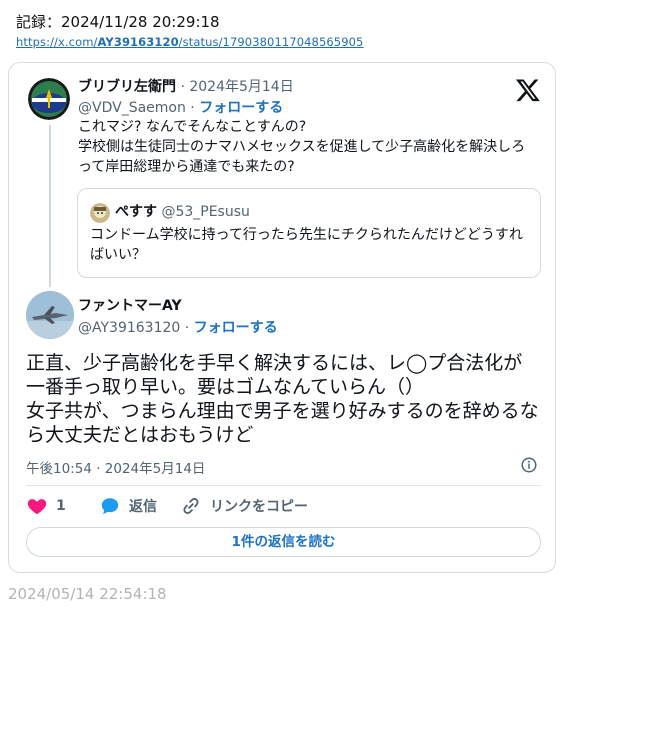 Image resolution: width=660 pixels, height=747 pixels. Describe the element at coordinates (143, 507) in the screenshot. I see `reply-label: 返信` at that location.